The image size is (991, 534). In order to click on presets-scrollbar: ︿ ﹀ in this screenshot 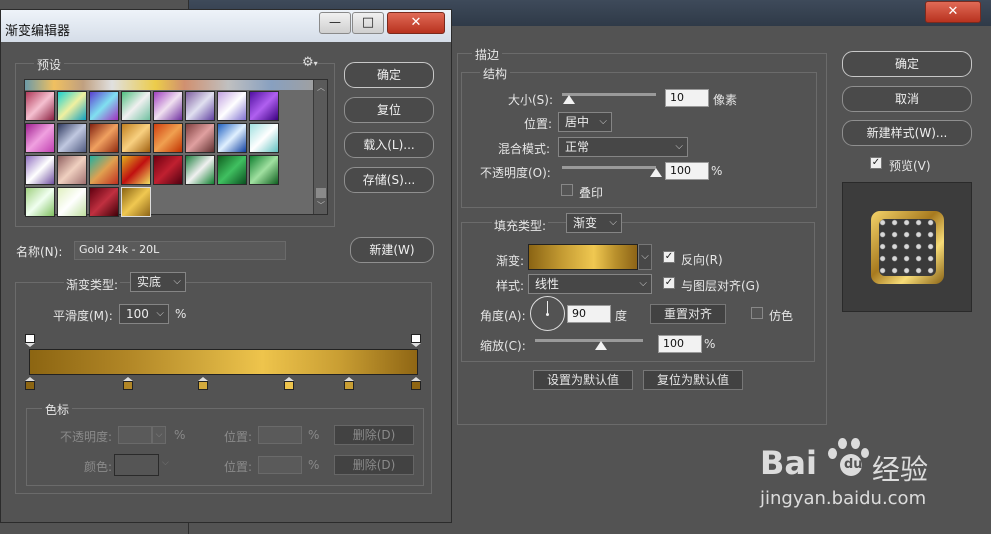, I will do `click(320, 147)`.